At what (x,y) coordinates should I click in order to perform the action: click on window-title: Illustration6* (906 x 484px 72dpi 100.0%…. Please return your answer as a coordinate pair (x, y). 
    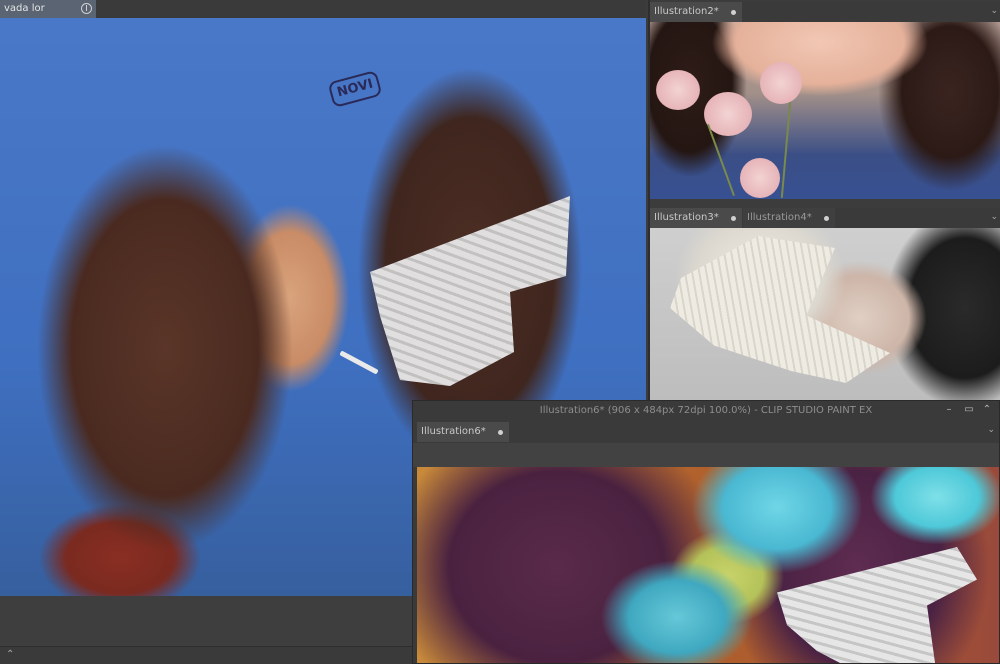
    Looking at the image, I should click on (706, 410).